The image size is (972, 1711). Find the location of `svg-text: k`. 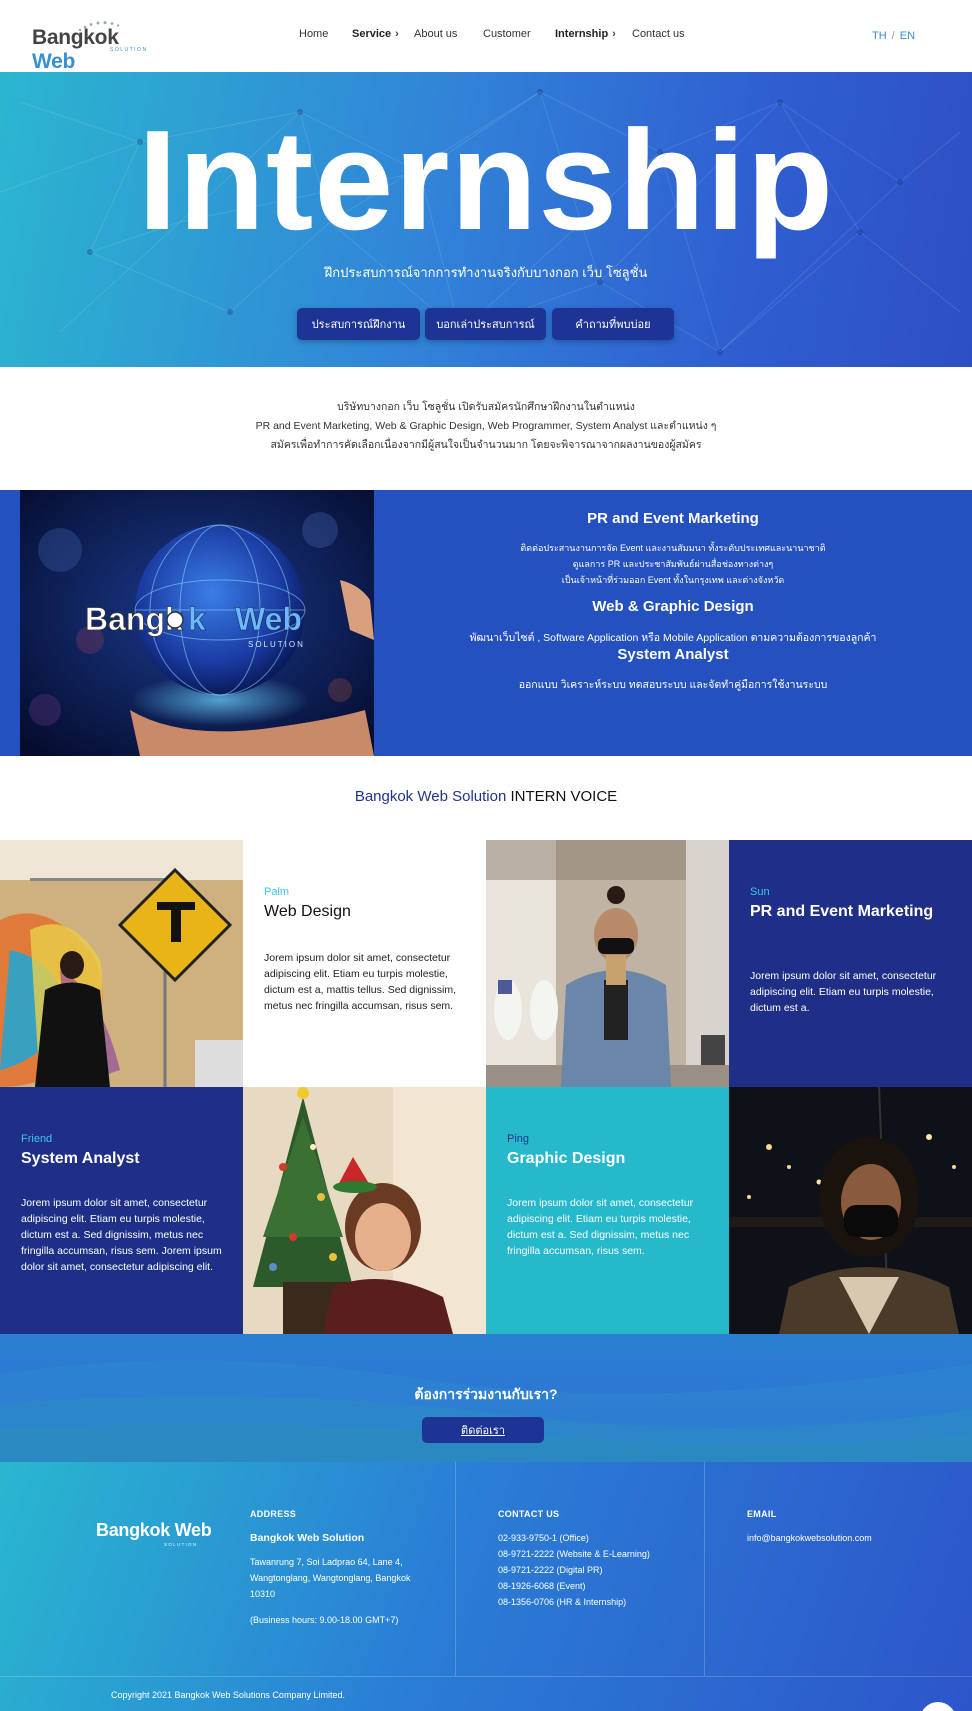

svg-text: k is located at coordinates (197, 619).